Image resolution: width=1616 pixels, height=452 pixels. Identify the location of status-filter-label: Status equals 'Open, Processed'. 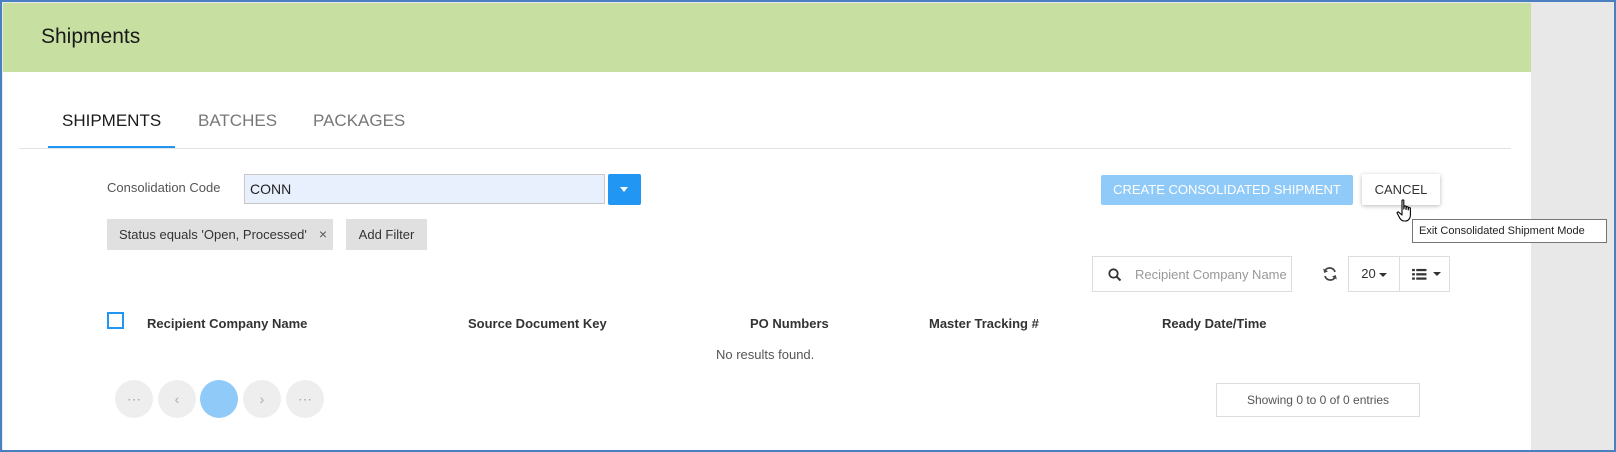
(213, 234).